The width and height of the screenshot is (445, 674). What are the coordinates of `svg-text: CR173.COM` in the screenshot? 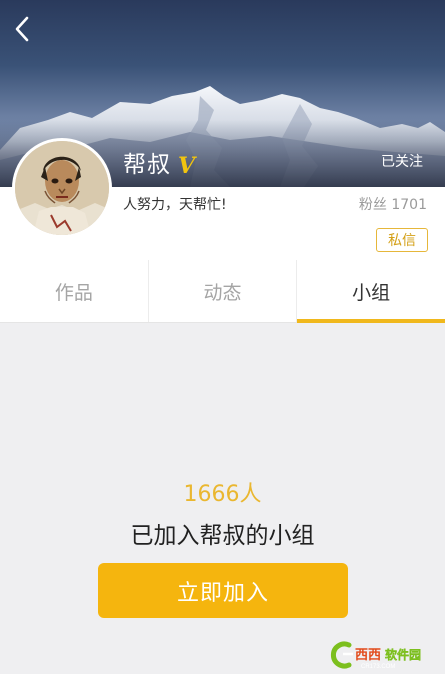 It's located at (378, 667).